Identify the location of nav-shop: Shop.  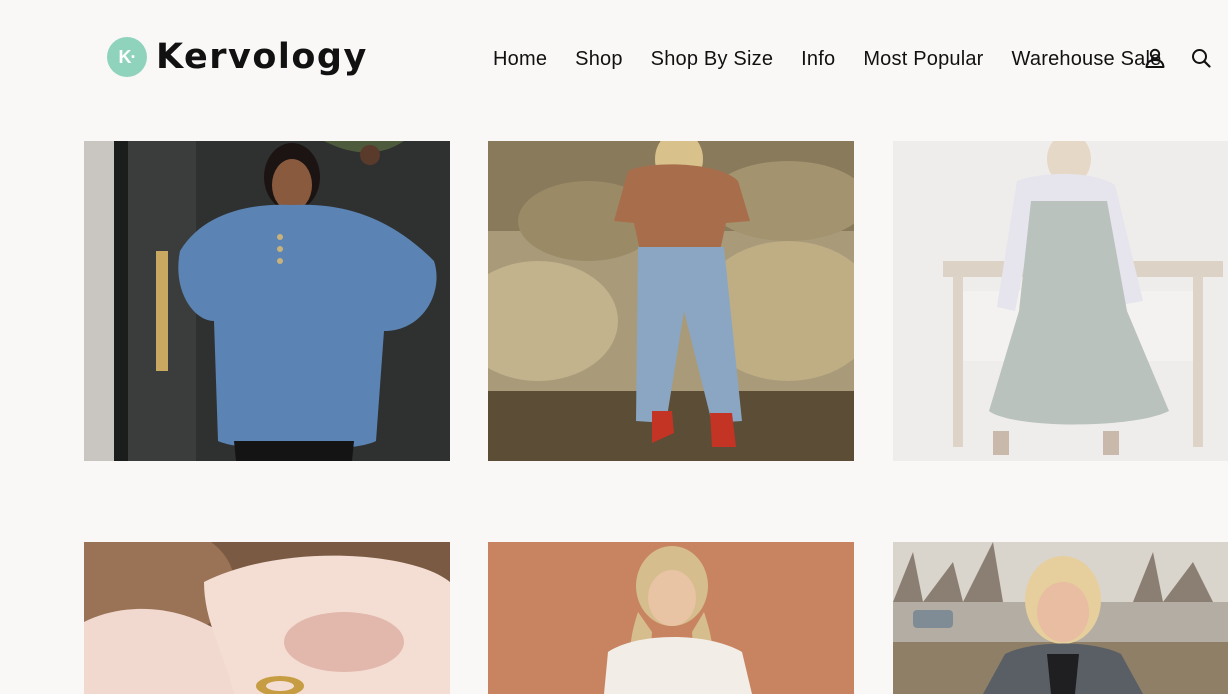
(599, 59).